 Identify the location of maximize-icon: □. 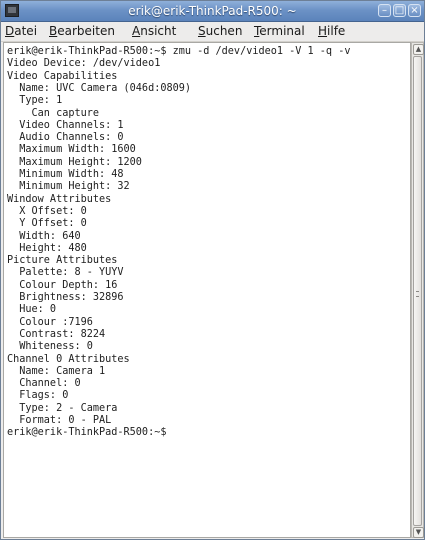
(399, 10).